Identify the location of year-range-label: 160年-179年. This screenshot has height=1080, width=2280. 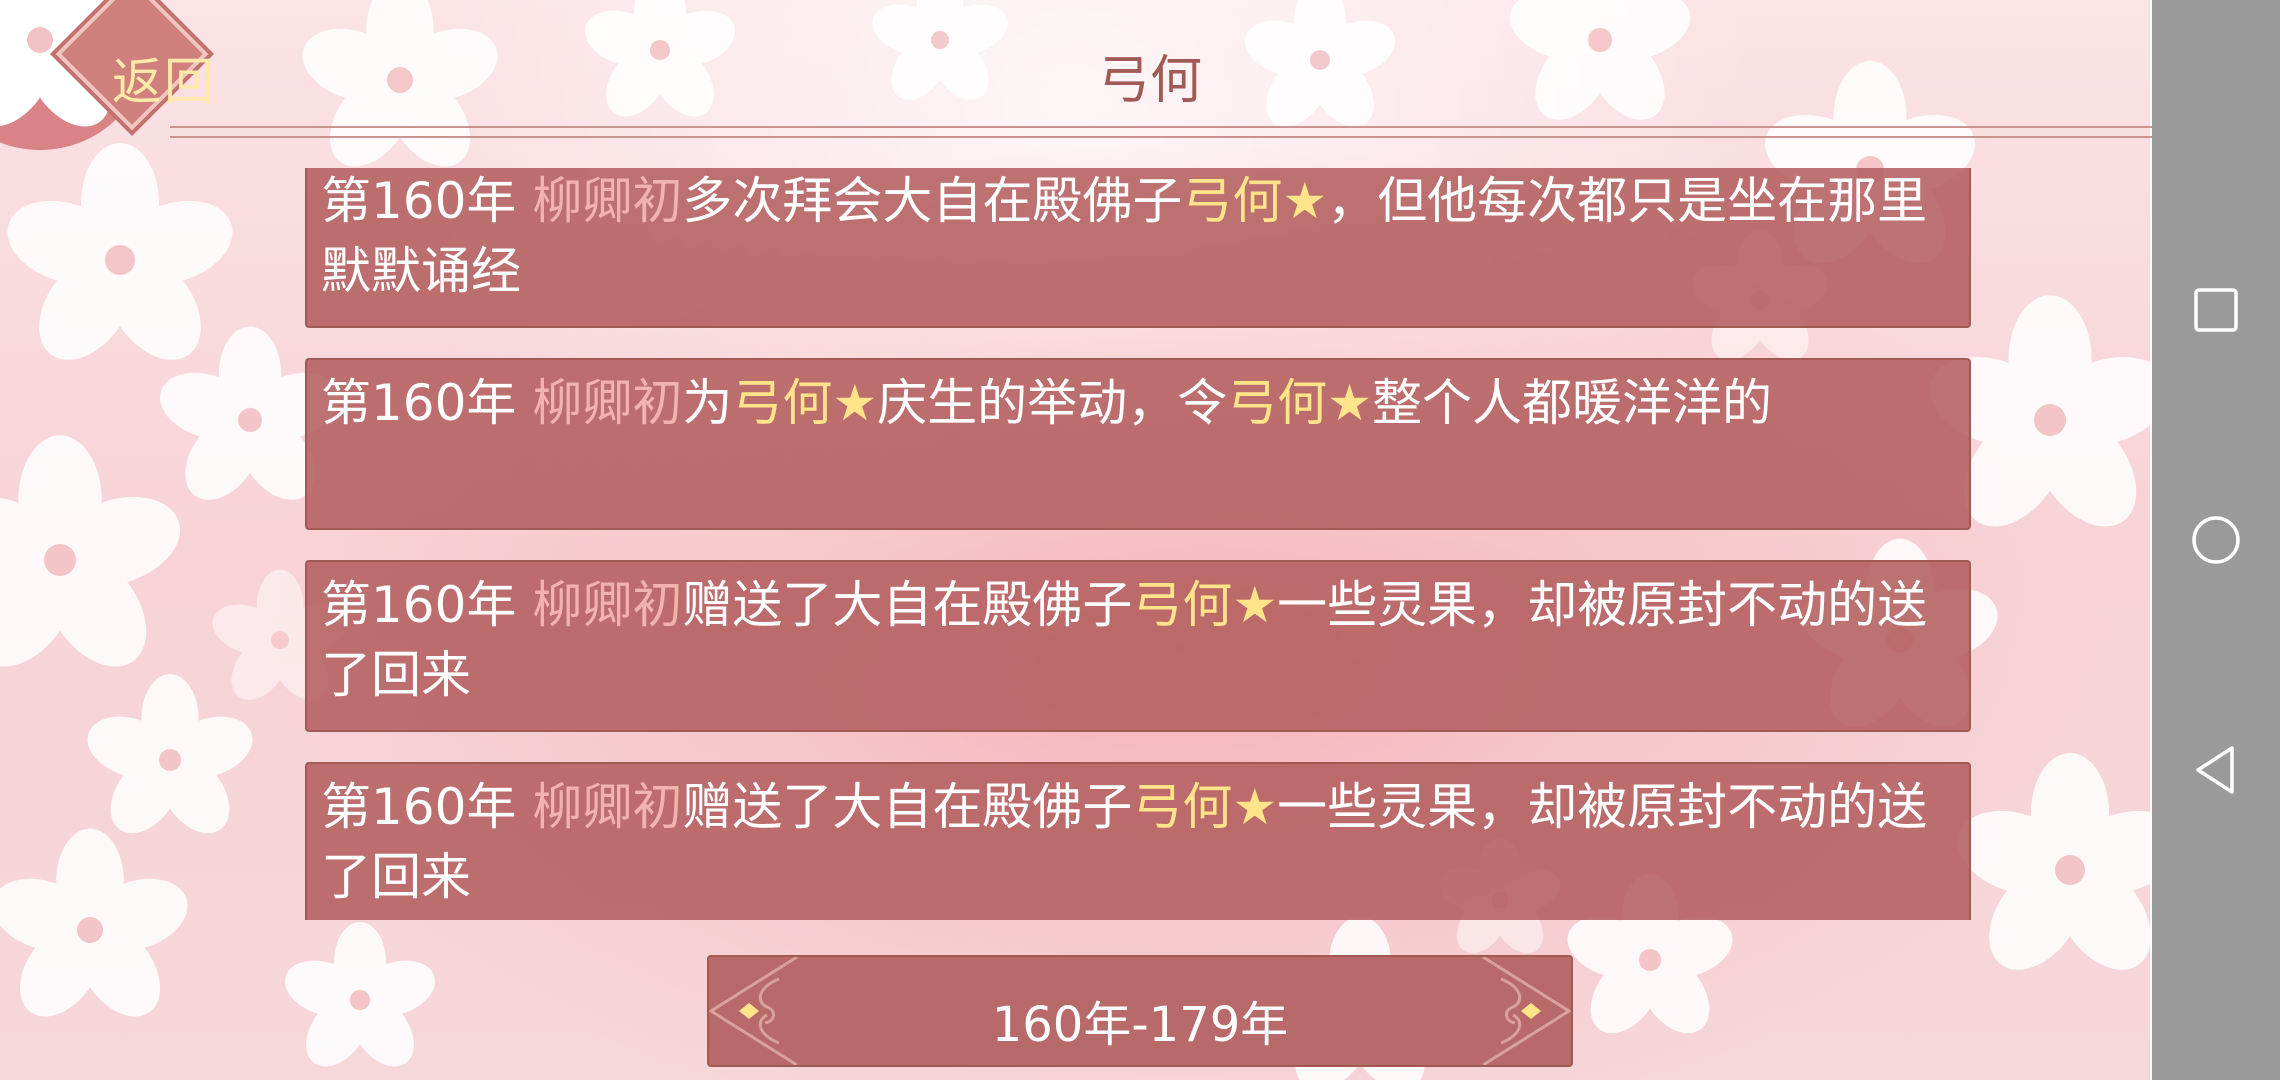
(1140, 1025).